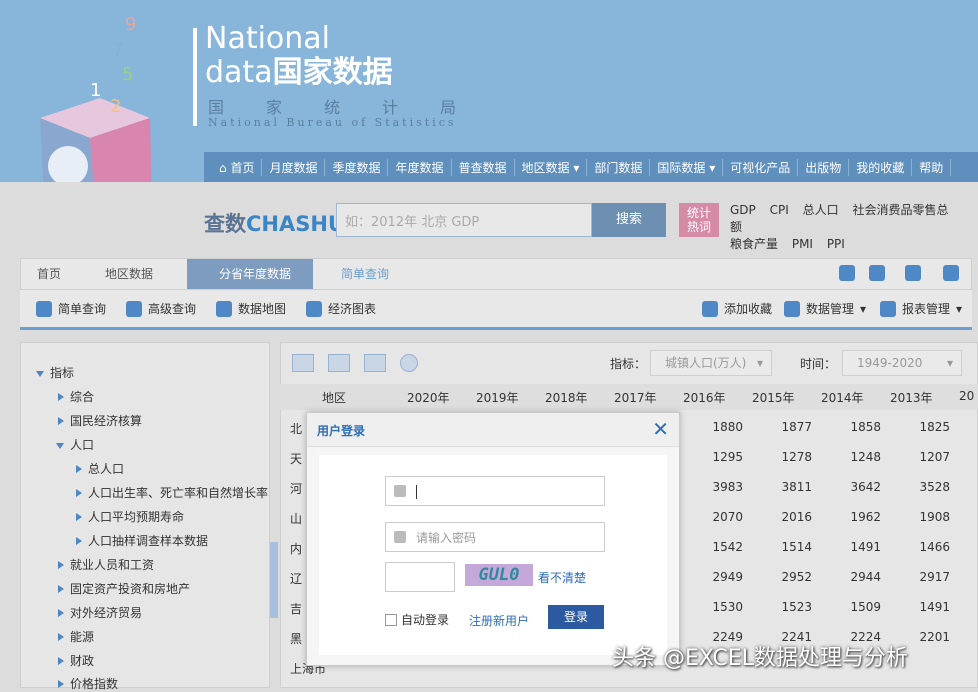  I want to click on lock-icon, so click(400, 537).